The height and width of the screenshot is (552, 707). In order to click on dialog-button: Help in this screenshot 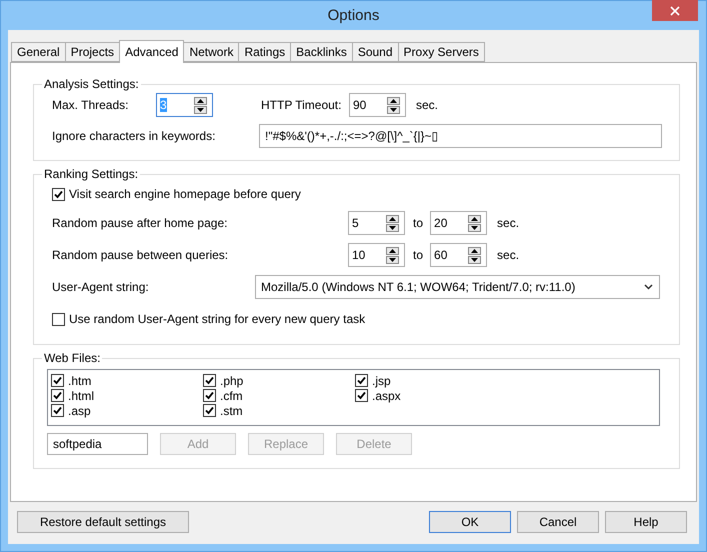, I will do `click(646, 522)`.